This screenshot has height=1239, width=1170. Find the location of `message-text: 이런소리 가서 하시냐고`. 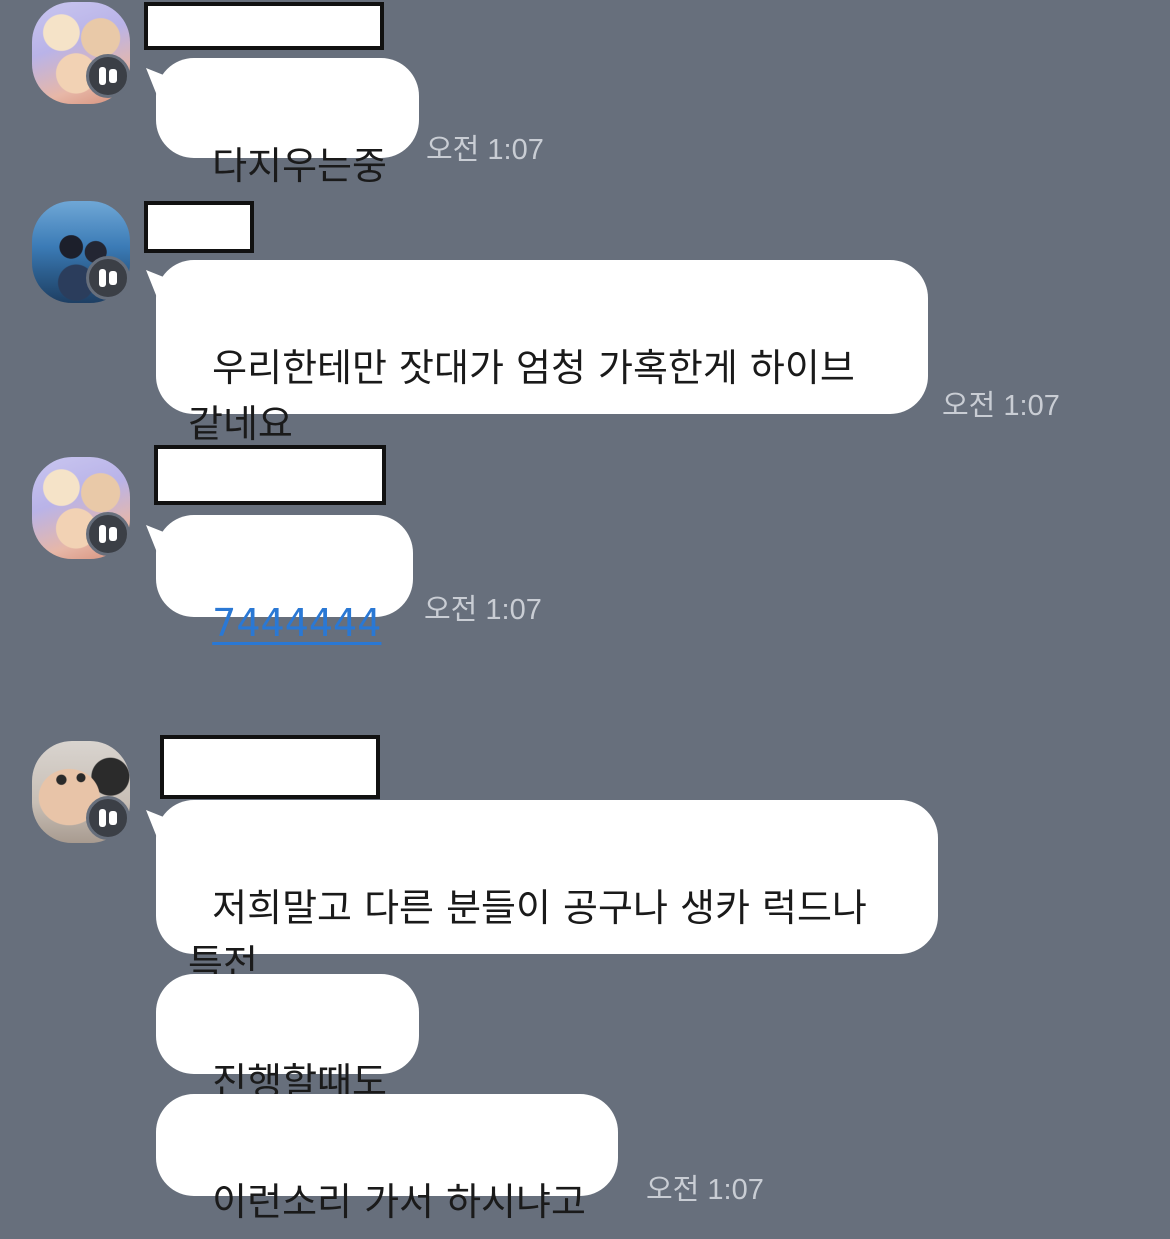

message-text: 이런소리 가서 하시냐고 is located at coordinates (399, 1202).